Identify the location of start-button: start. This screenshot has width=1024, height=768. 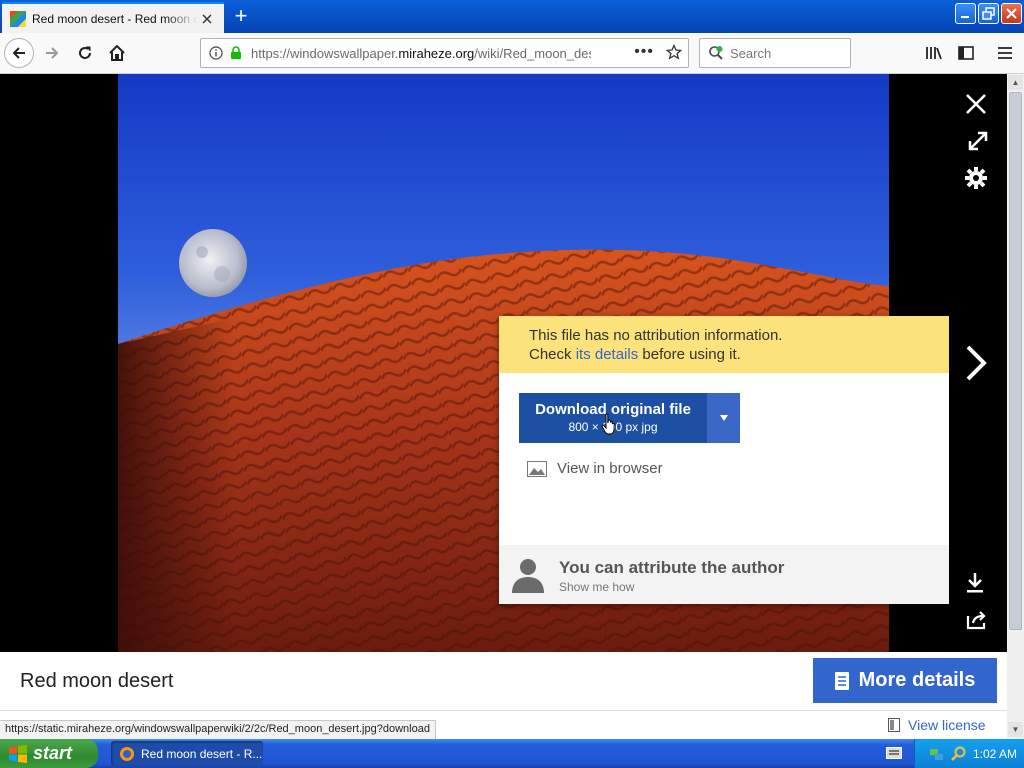
(49, 753).